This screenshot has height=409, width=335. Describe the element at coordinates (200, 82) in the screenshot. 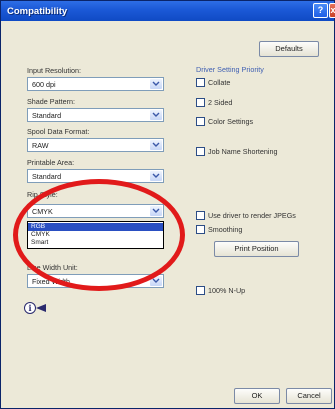

I see `collate-checkbox` at that location.